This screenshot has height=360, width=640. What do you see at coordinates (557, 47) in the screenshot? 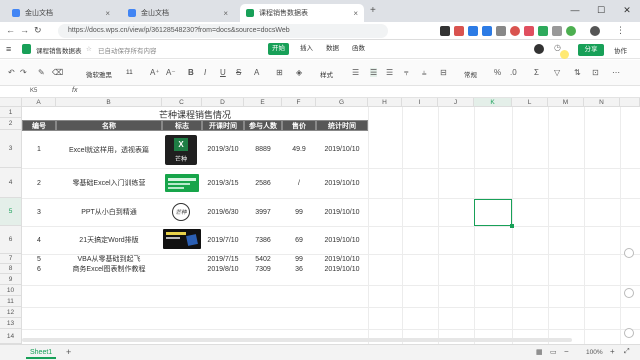
I see `history-icon: ◷` at bounding box center [557, 47].